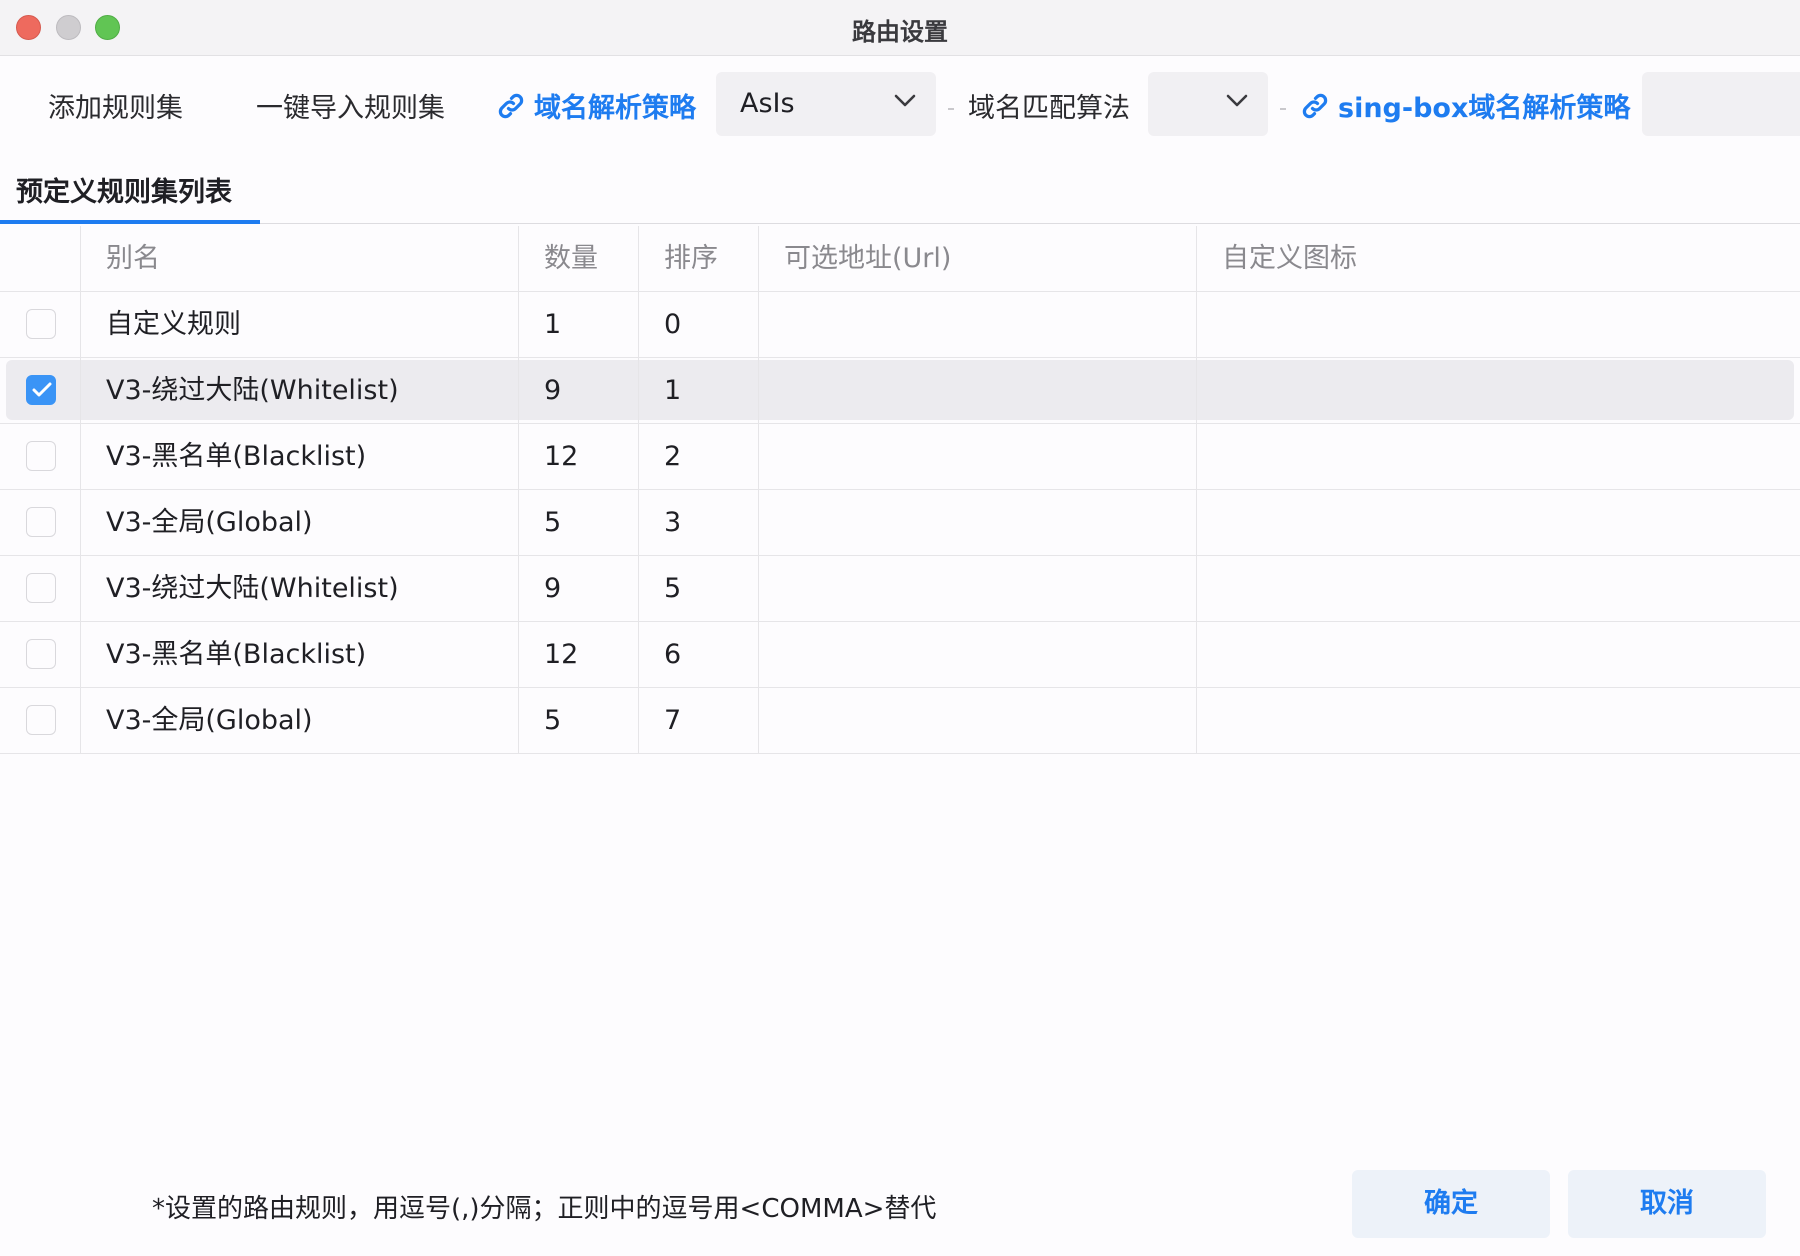  I want to click on import-ruleset-button: 一键导入规则集, so click(350, 105).